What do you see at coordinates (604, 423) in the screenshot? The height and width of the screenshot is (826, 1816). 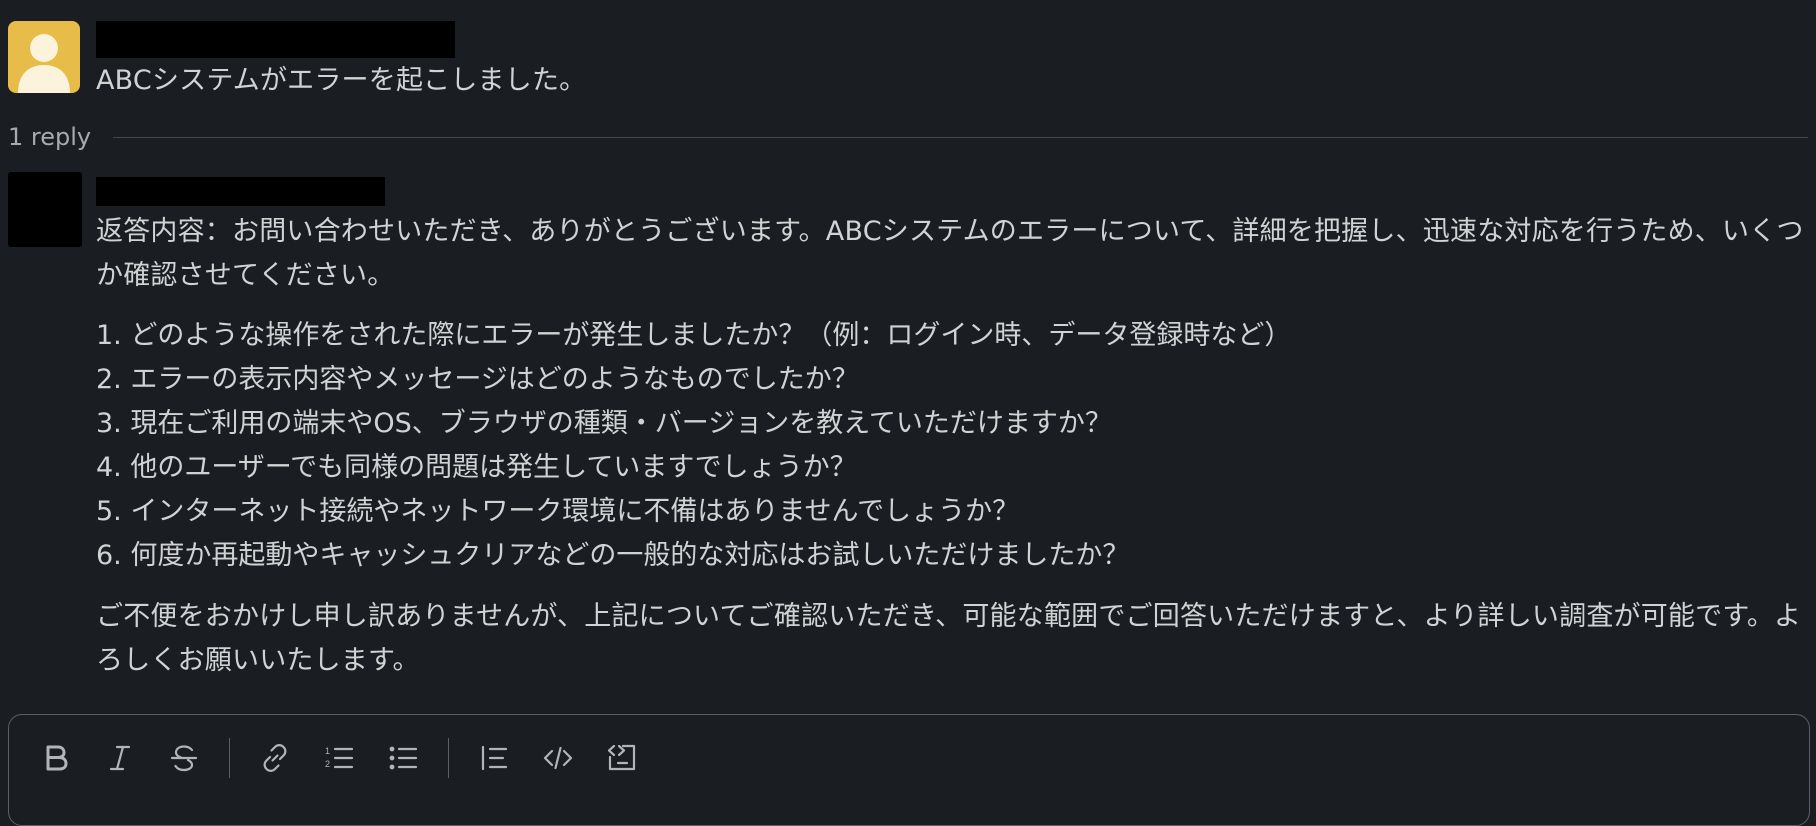 I see `list-item: 3. 現在ご利用の端末やOS、ブラウザの種類・バージョンを教えていただけますか？` at bounding box center [604, 423].